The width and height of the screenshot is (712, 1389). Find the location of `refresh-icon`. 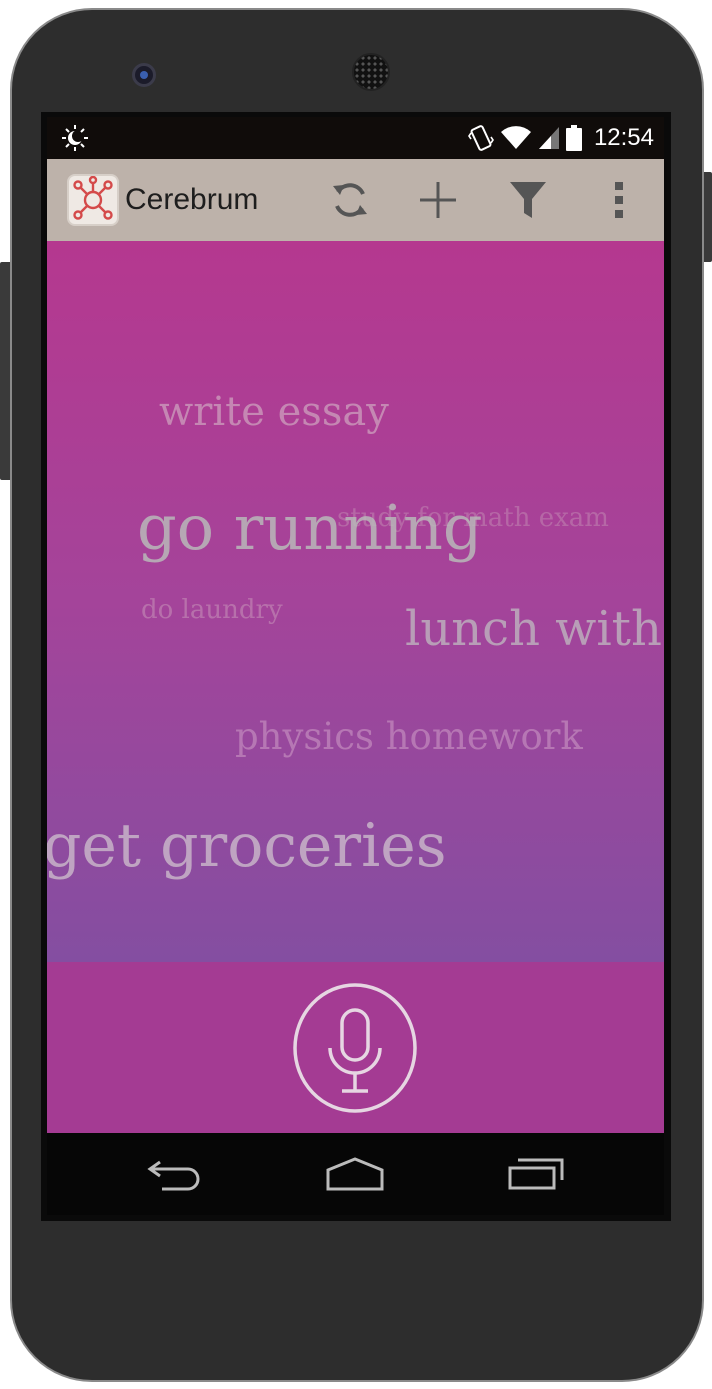

refresh-icon is located at coordinates (350, 200).